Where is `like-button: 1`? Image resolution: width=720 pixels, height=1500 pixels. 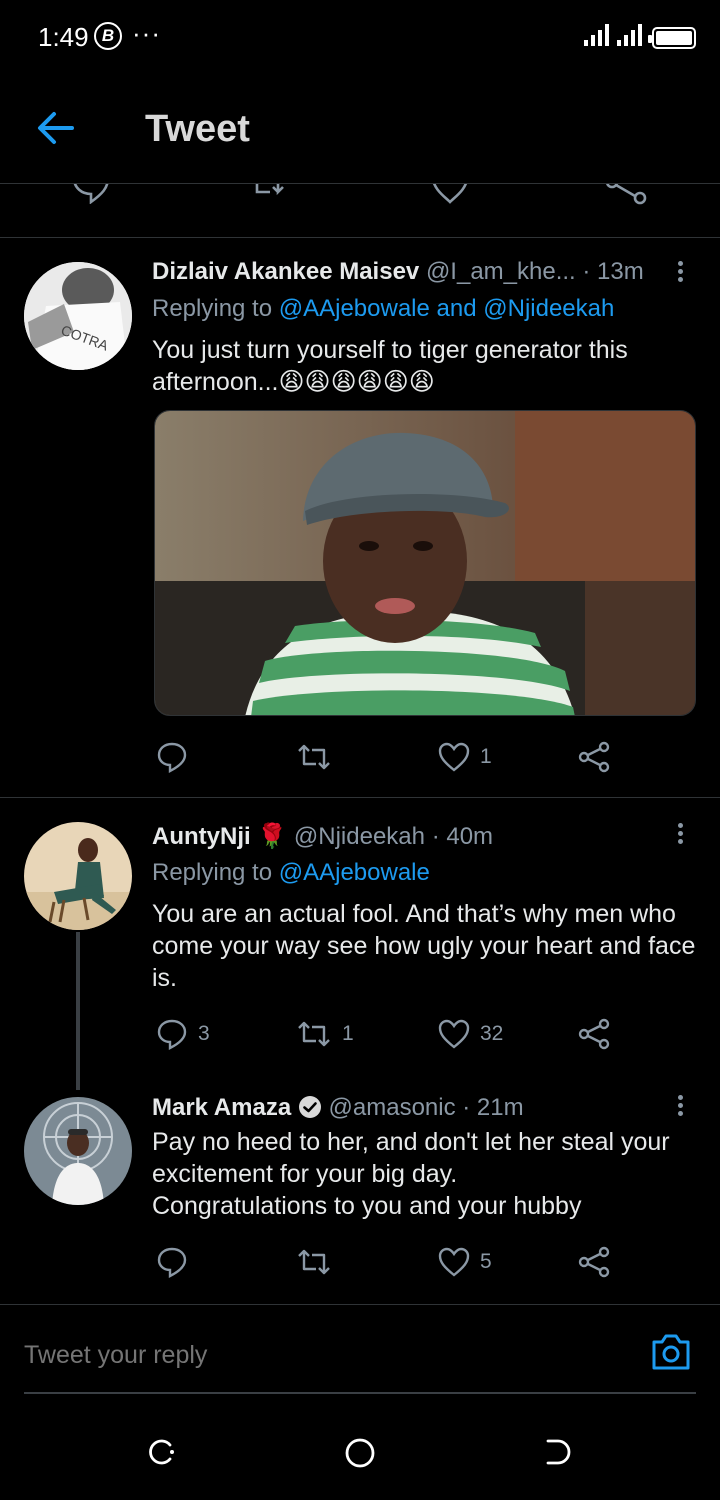 like-button: 1 is located at coordinates (465, 757).